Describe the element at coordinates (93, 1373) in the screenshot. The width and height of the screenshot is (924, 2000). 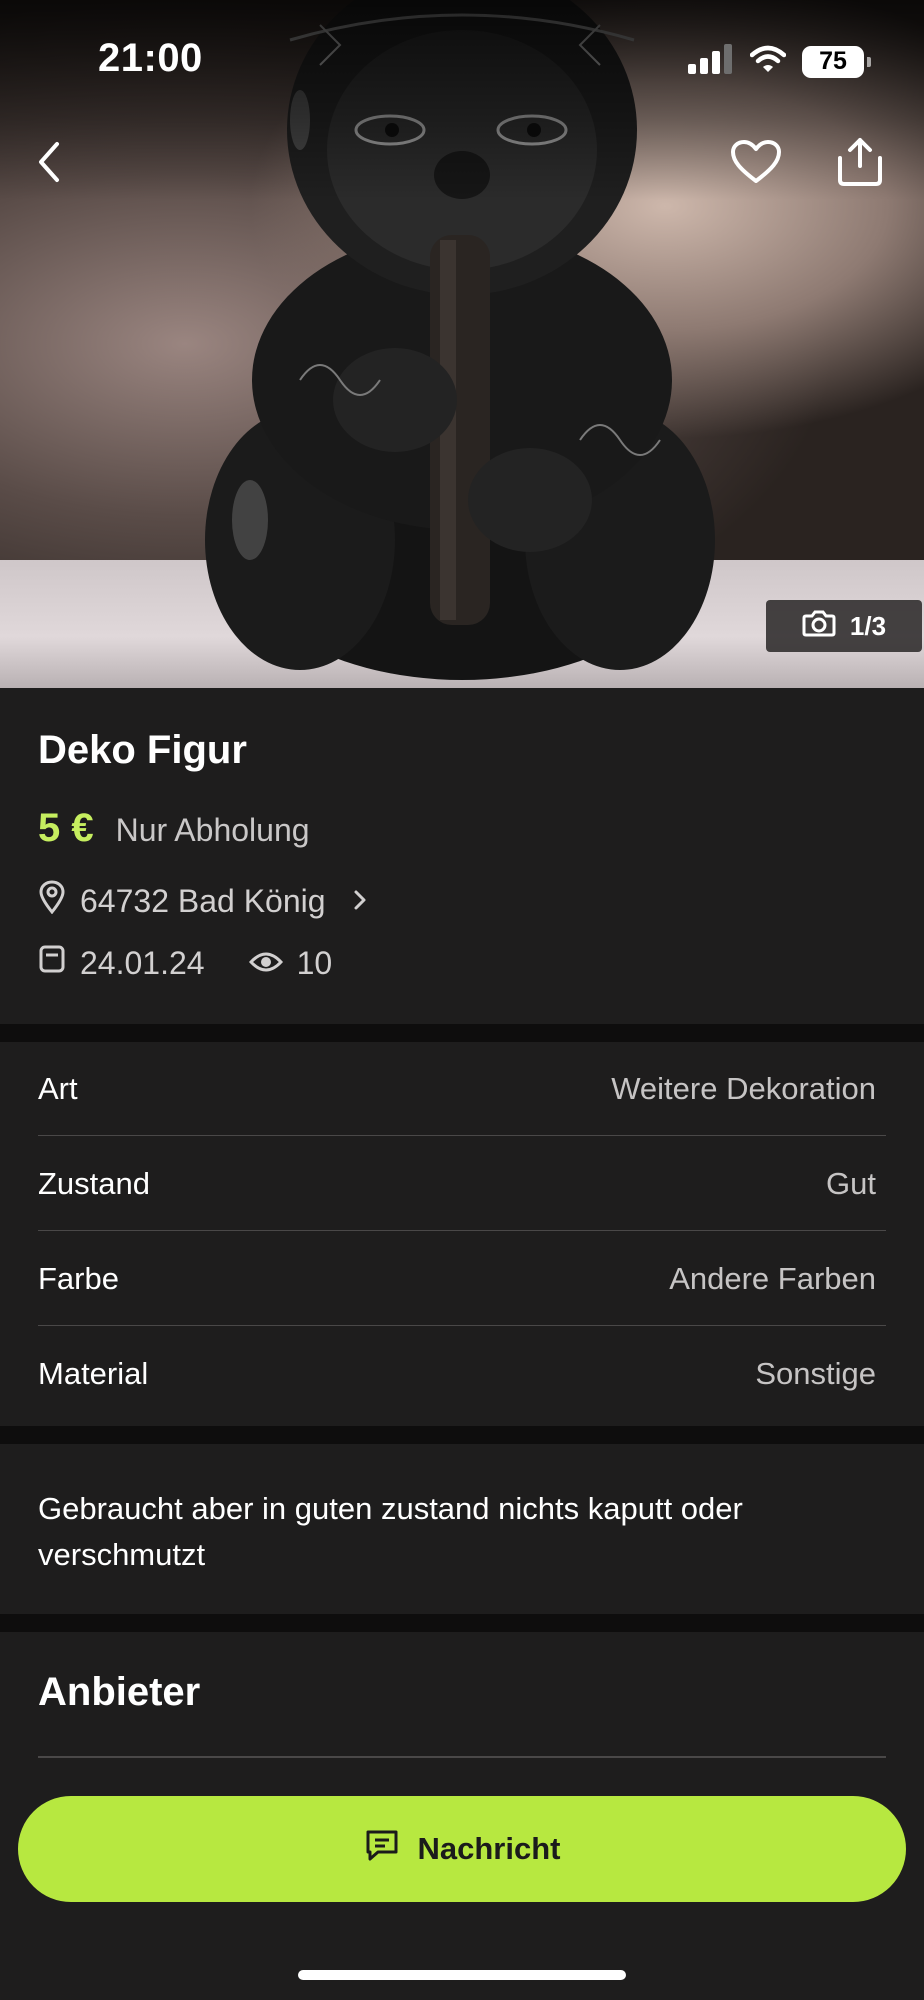
I see `attribute-label: Material` at that location.